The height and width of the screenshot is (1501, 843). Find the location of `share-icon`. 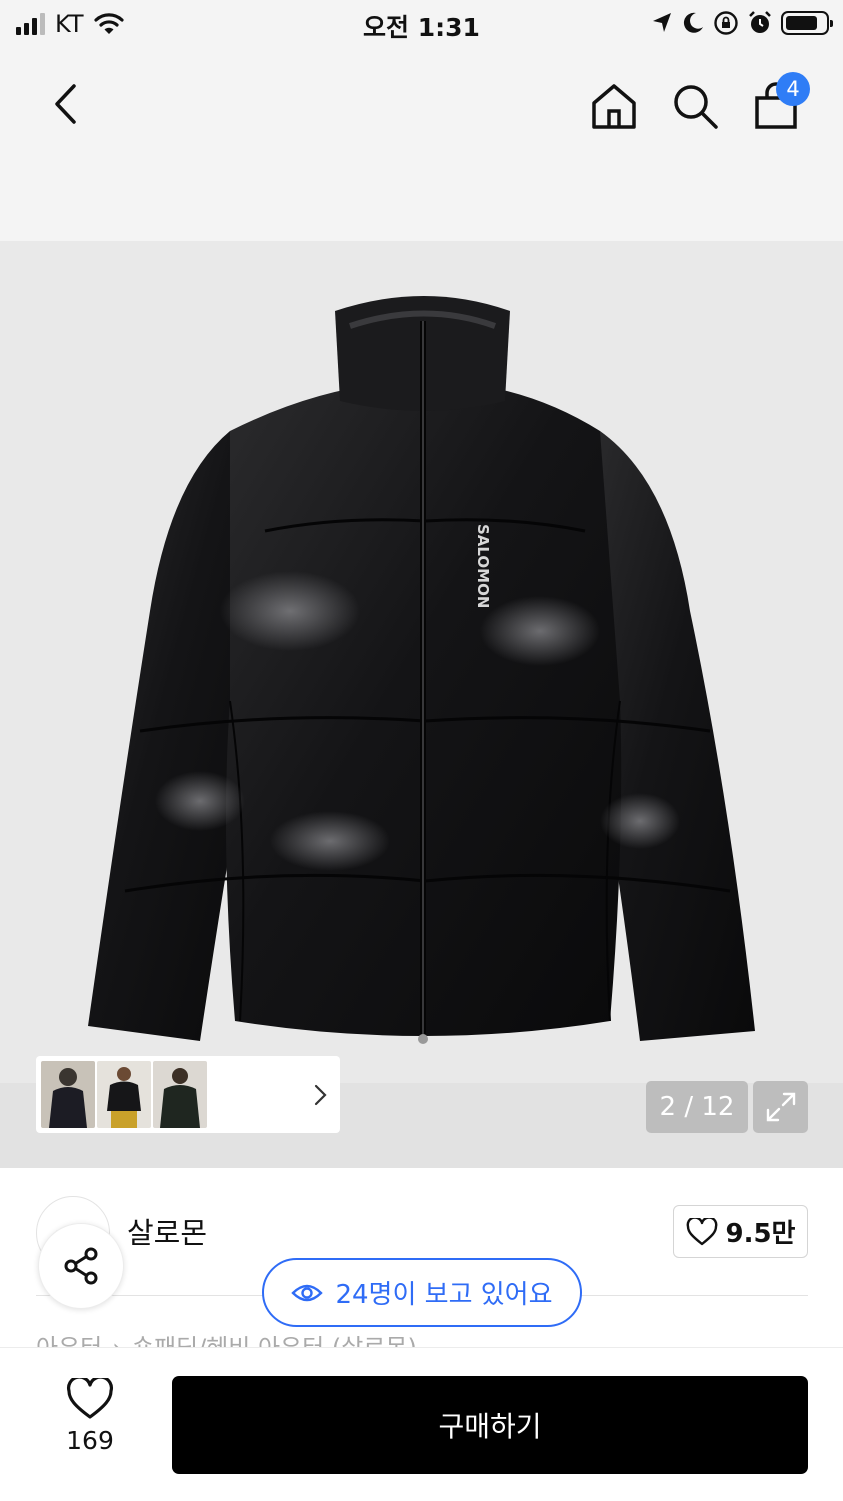

share-icon is located at coordinates (81, 1266).